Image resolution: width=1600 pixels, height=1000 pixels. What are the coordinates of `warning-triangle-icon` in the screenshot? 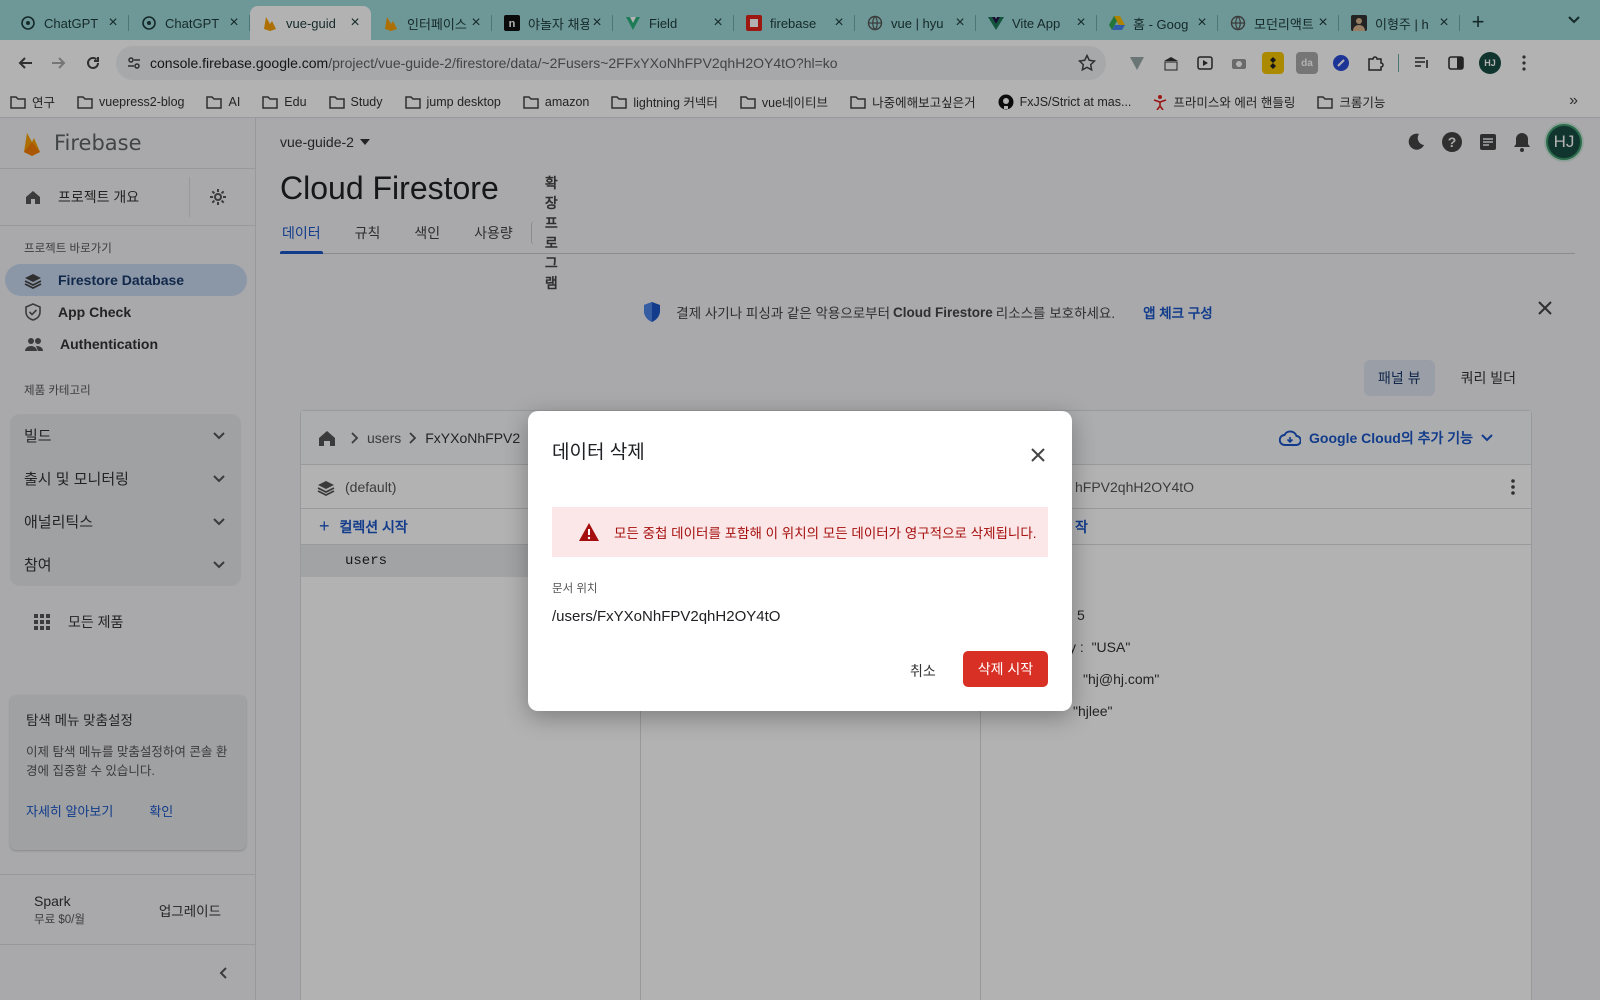 It's located at (589, 532).